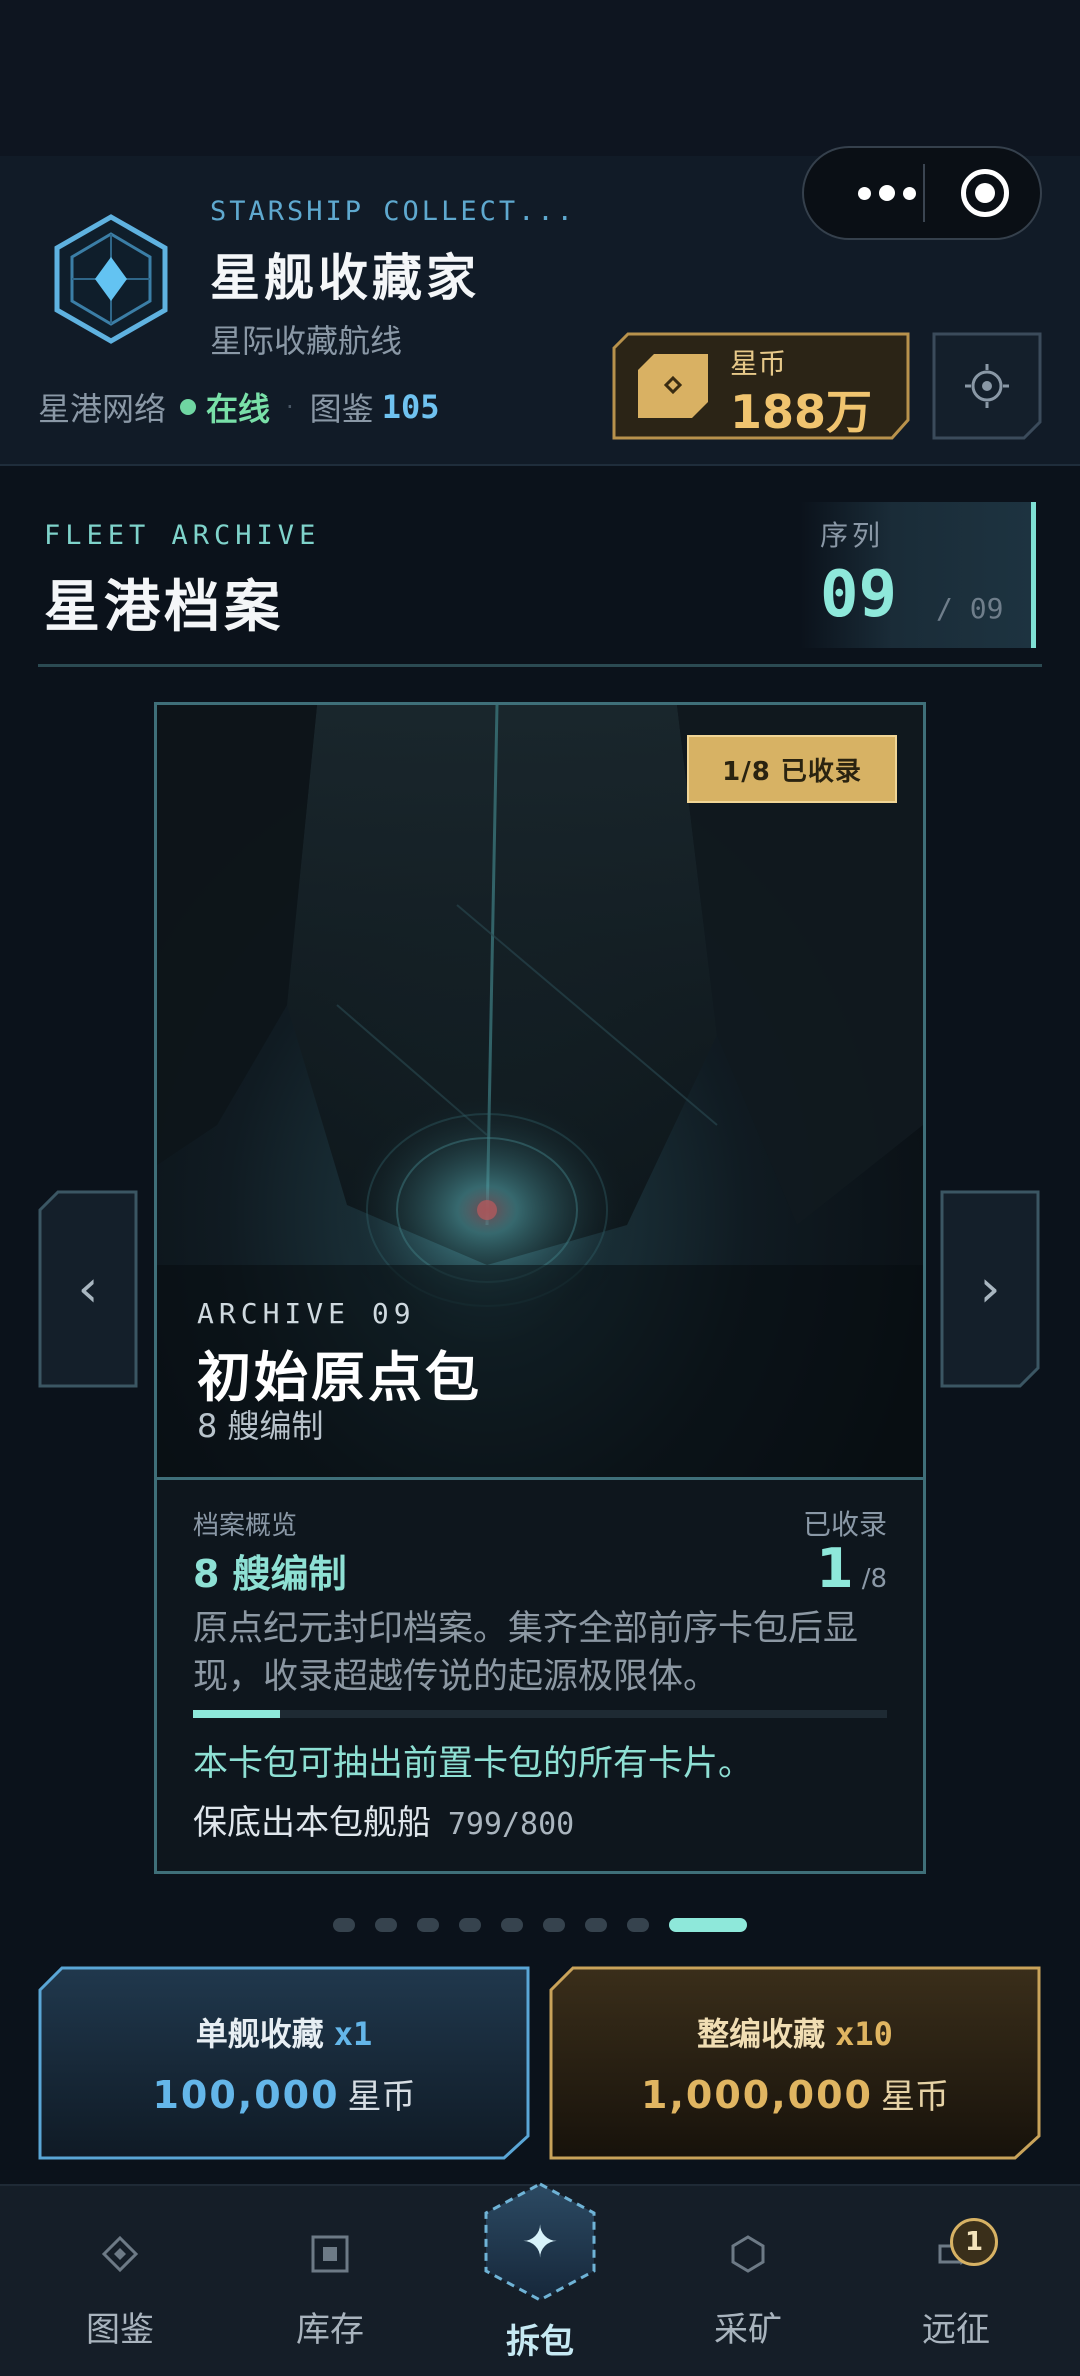 The height and width of the screenshot is (2376, 1080). What do you see at coordinates (330, 2254) in the screenshot?
I see `box-icon` at bounding box center [330, 2254].